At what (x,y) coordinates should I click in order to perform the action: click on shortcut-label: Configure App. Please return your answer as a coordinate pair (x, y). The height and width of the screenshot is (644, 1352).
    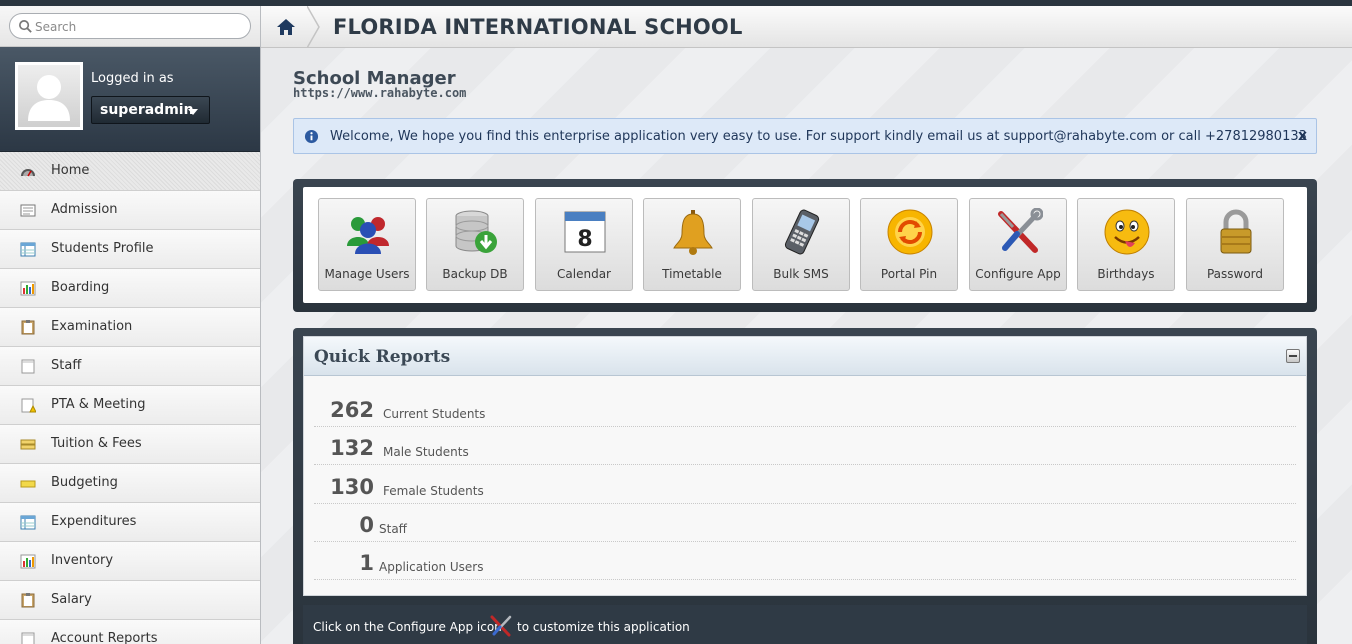
    Looking at the image, I should click on (1018, 274).